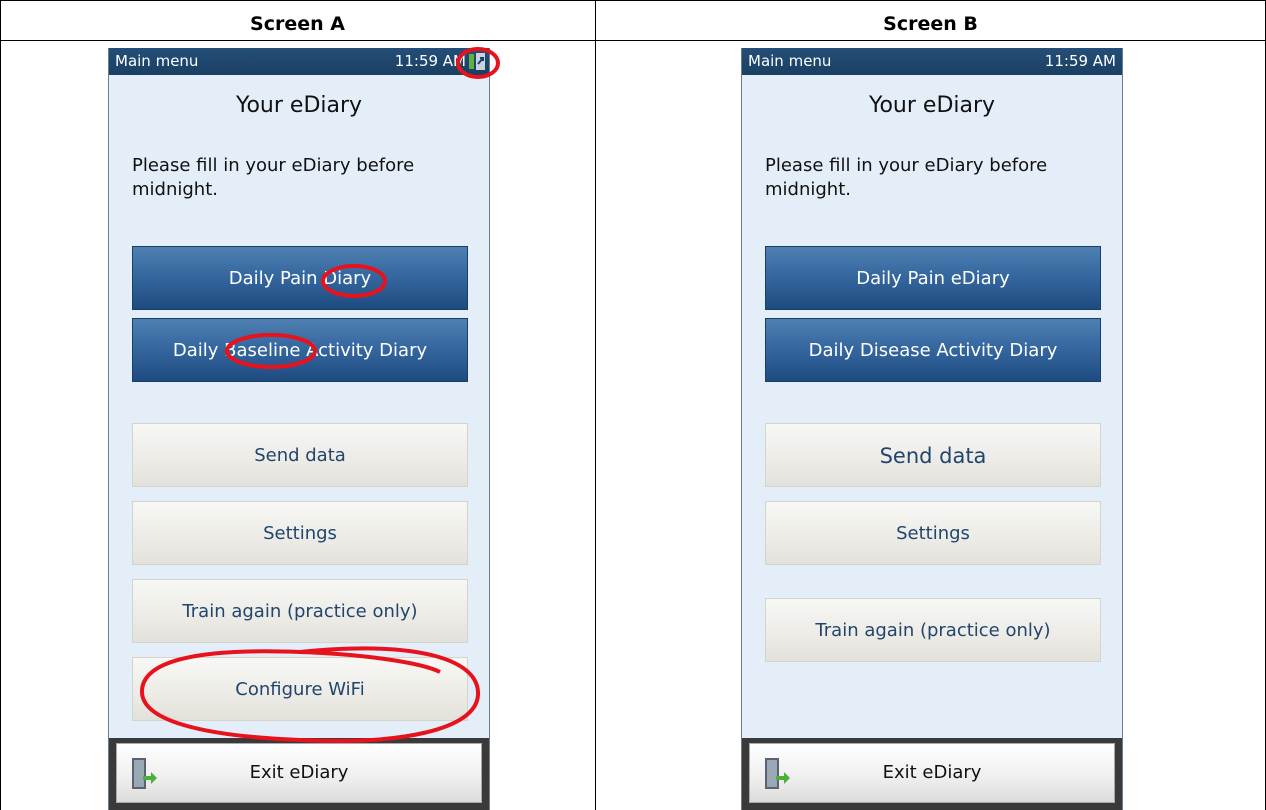 The image size is (1266, 810). I want to click on daily-activity-diary-button: Daily Disease Activity Diary, so click(933, 350).